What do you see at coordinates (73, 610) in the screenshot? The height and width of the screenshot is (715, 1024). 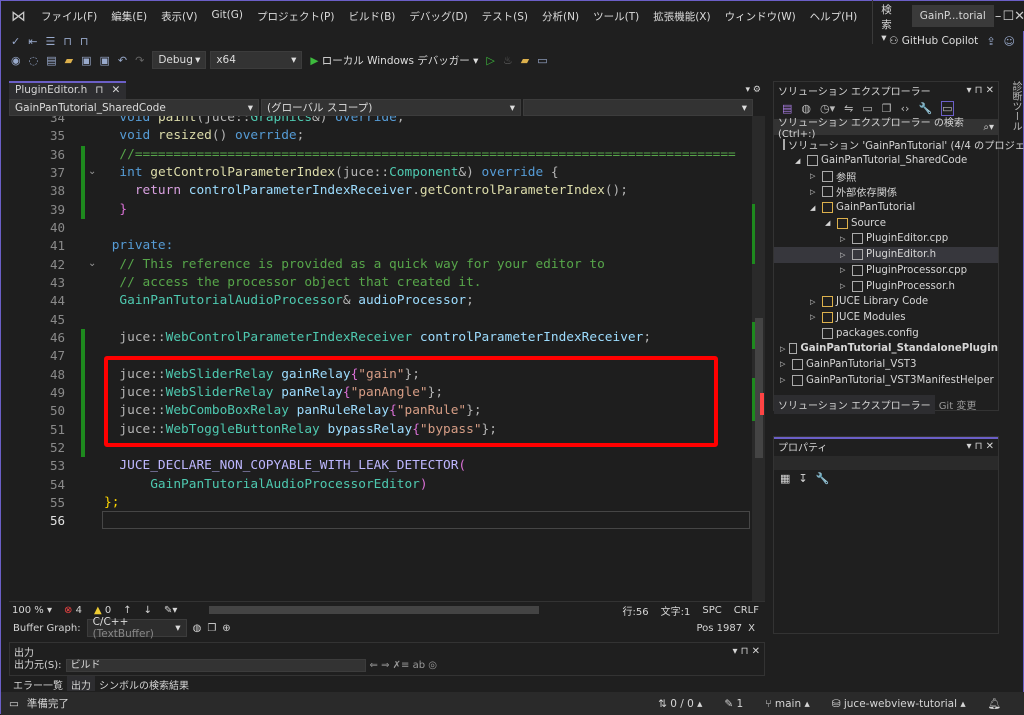 I see `errors-indicator: ⊗ 4` at bounding box center [73, 610].